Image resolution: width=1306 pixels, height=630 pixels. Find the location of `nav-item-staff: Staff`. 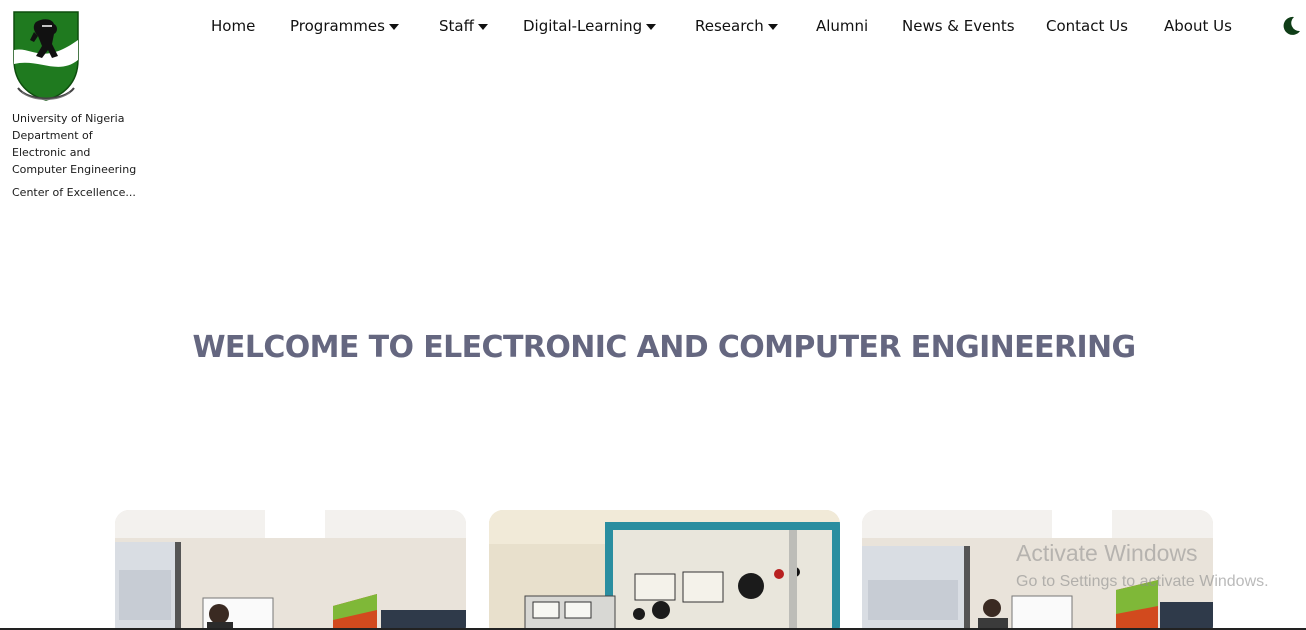

nav-item-staff: Staff is located at coordinates (481, 26).